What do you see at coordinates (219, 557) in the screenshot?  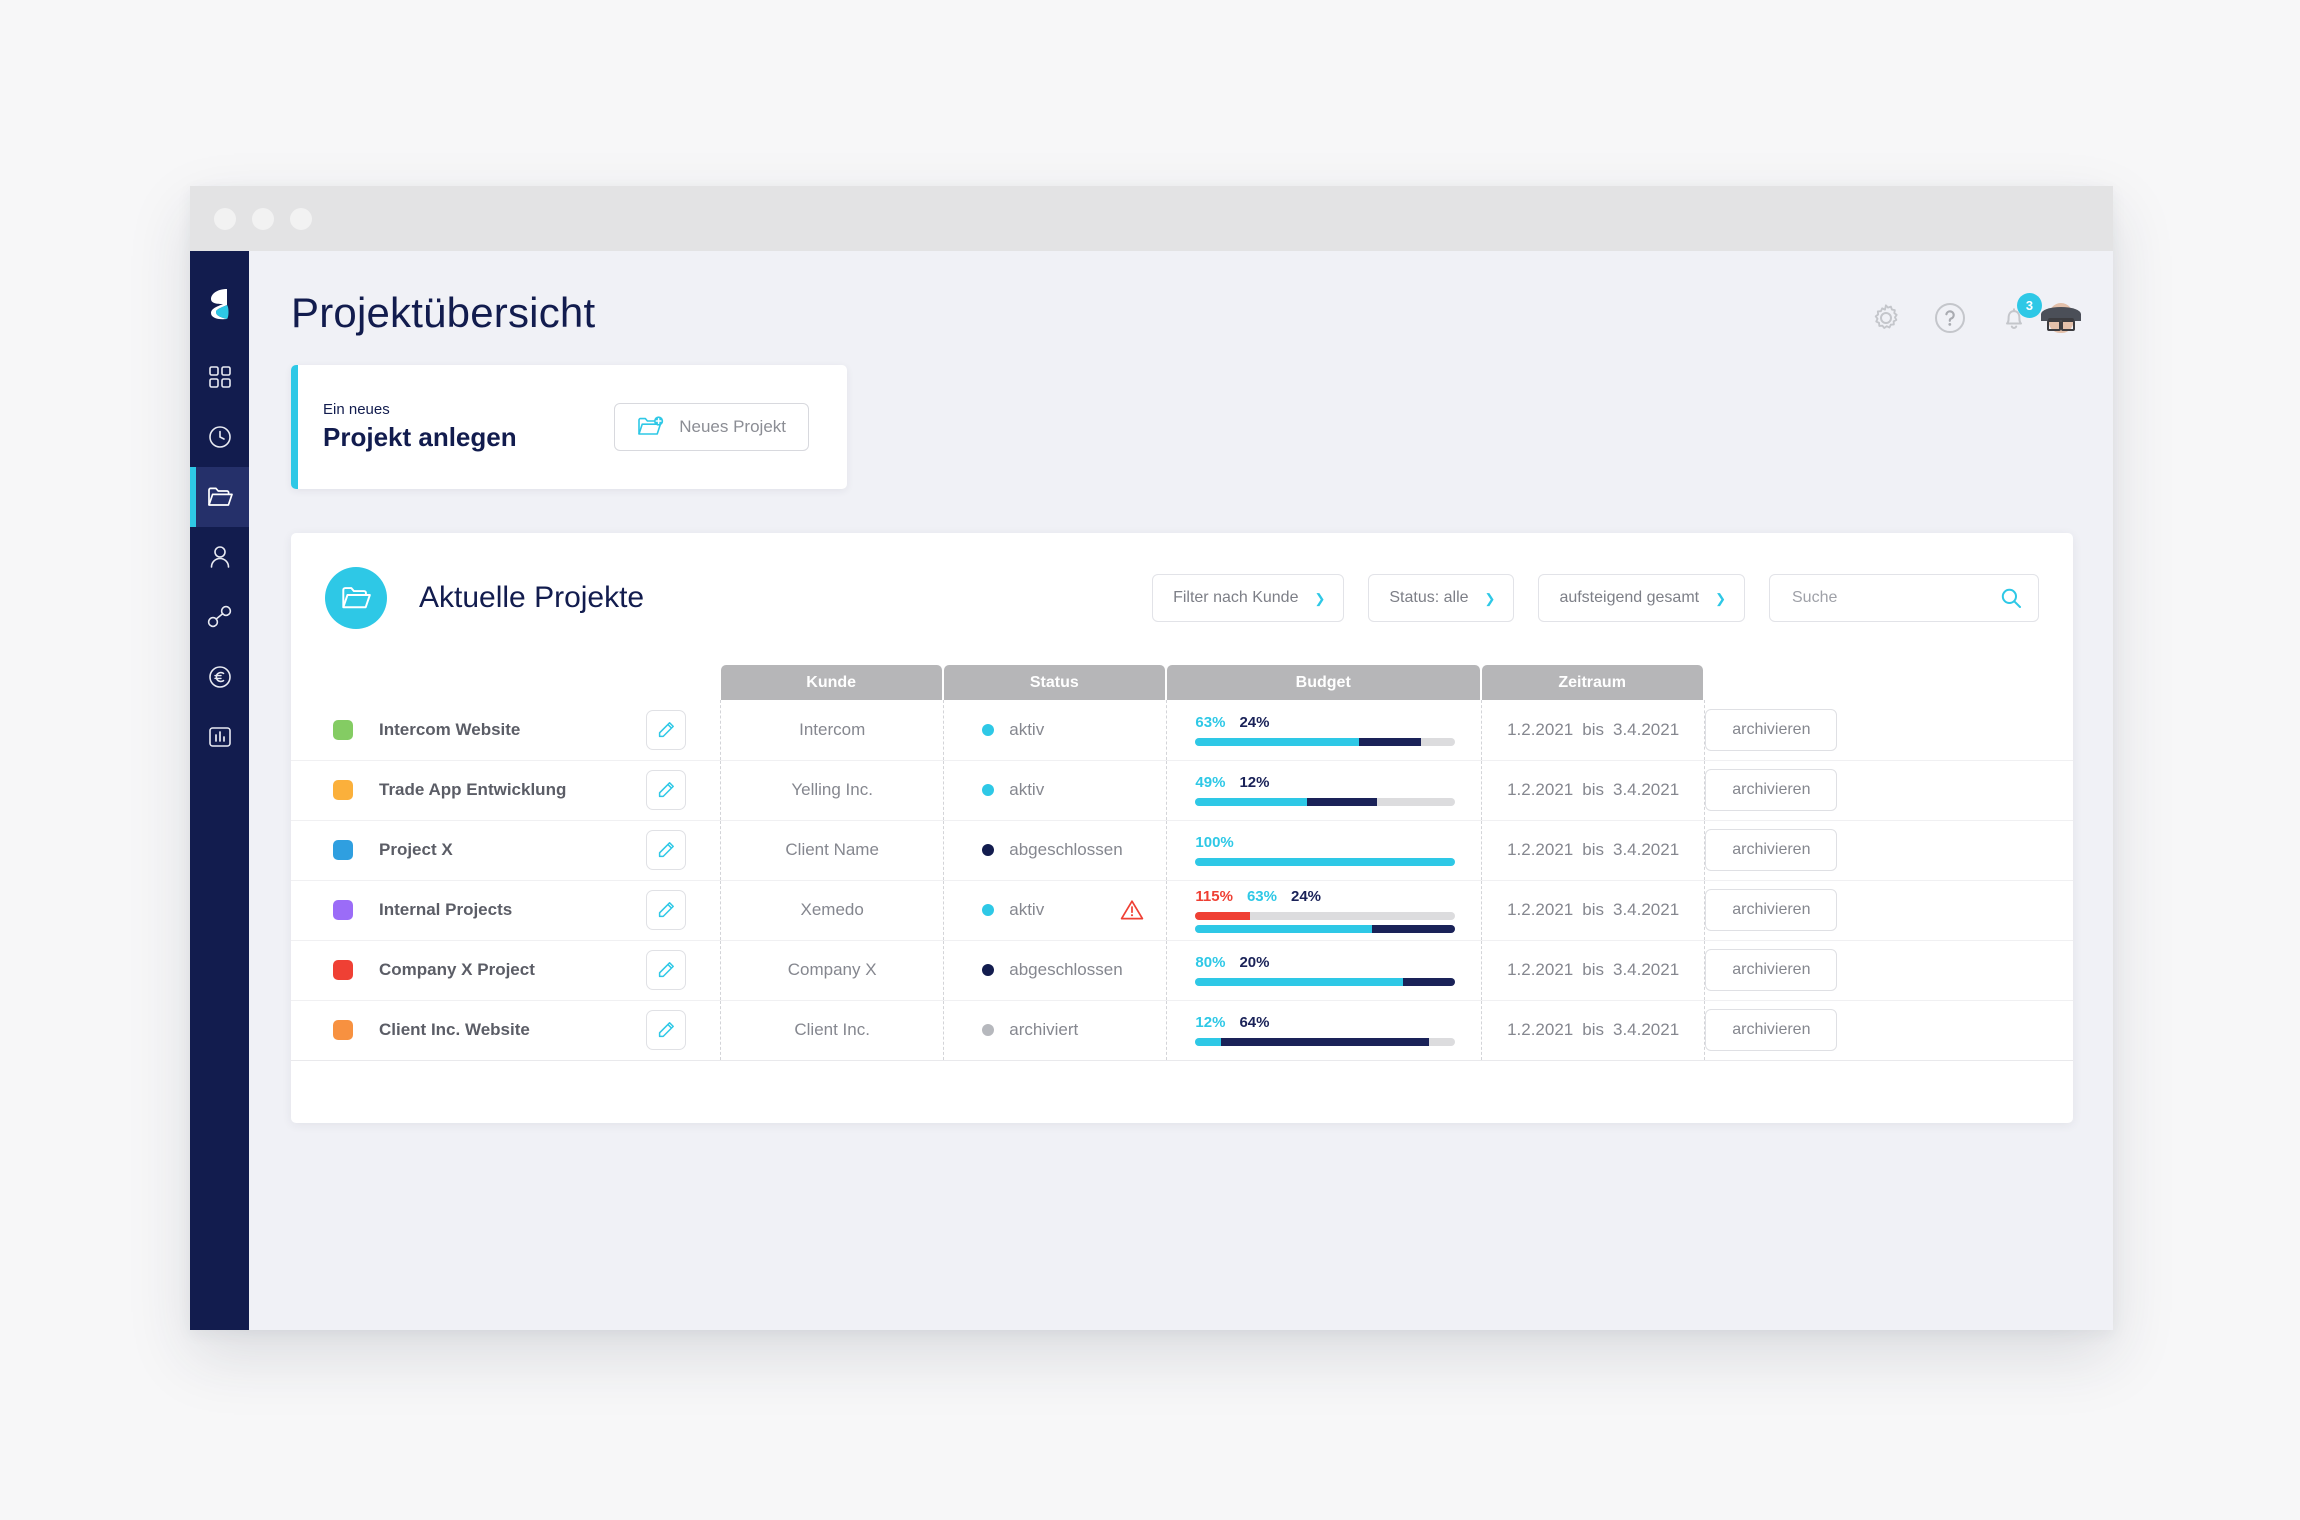 I see `sidebar-item-contacts` at bounding box center [219, 557].